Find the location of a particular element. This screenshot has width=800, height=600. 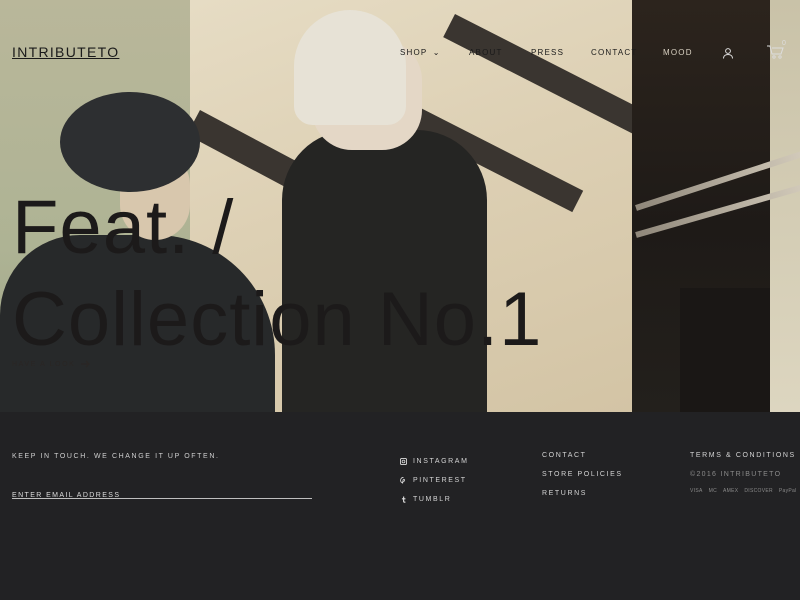

hero-title-line2: Collection No.1 is located at coordinates (277, 319).